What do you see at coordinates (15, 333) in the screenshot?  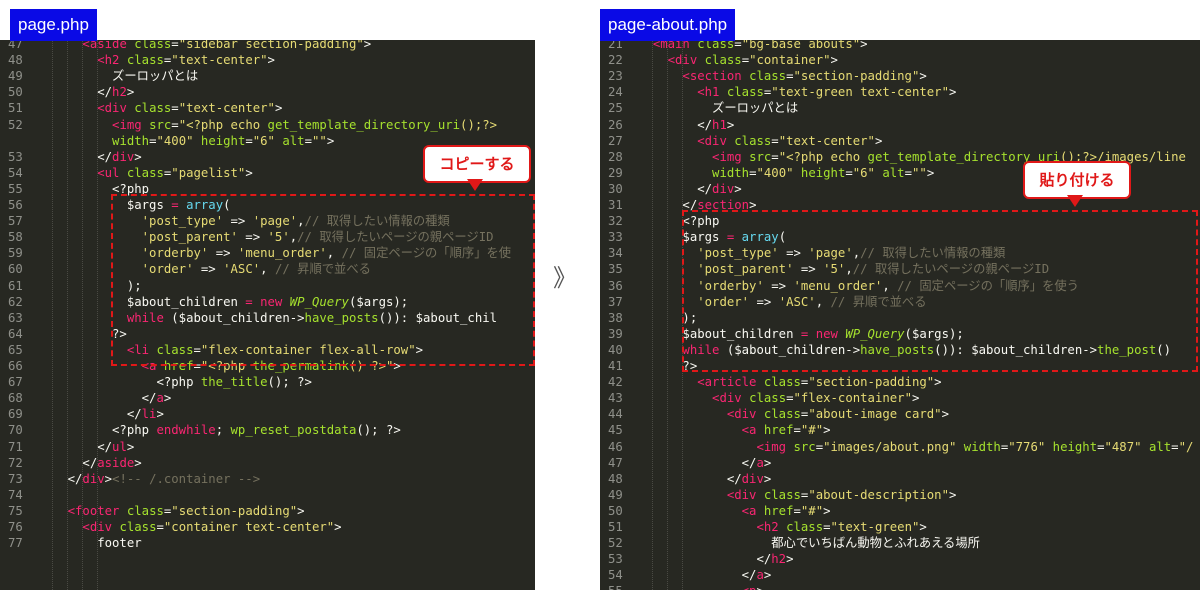 I see `line-number: 64` at bounding box center [15, 333].